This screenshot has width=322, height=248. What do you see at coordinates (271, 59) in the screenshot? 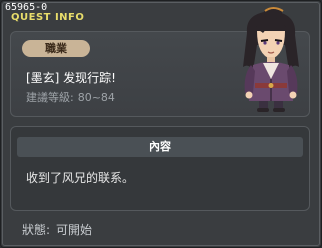
I see `npc-portrait` at bounding box center [271, 59].